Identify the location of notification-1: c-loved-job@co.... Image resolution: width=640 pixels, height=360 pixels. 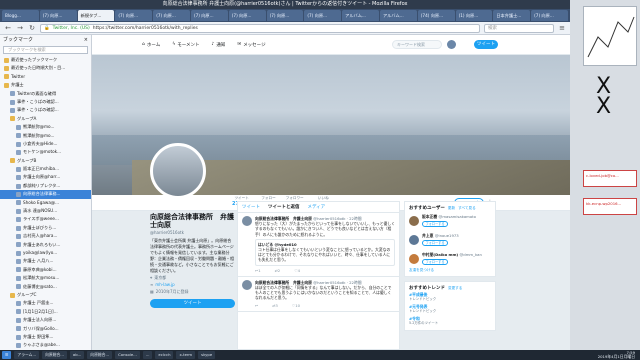
(610, 178).